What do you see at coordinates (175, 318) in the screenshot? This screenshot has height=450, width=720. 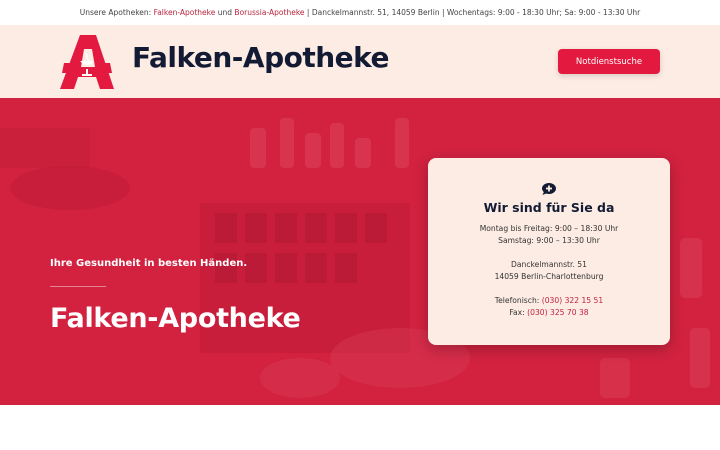 I see `hero-title: Falken-Apotheke` at bounding box center [175, 318].